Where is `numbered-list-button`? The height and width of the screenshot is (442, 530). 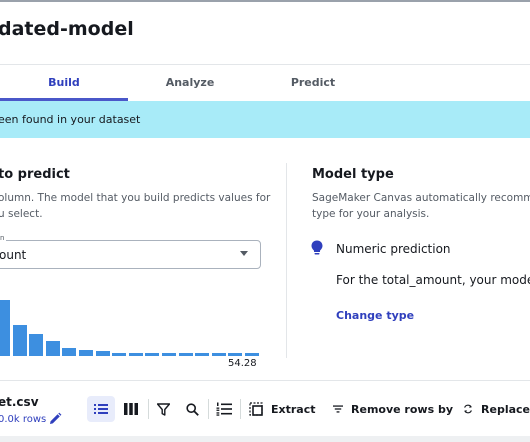
numbered-list-button is located at coordinates (224, 409).